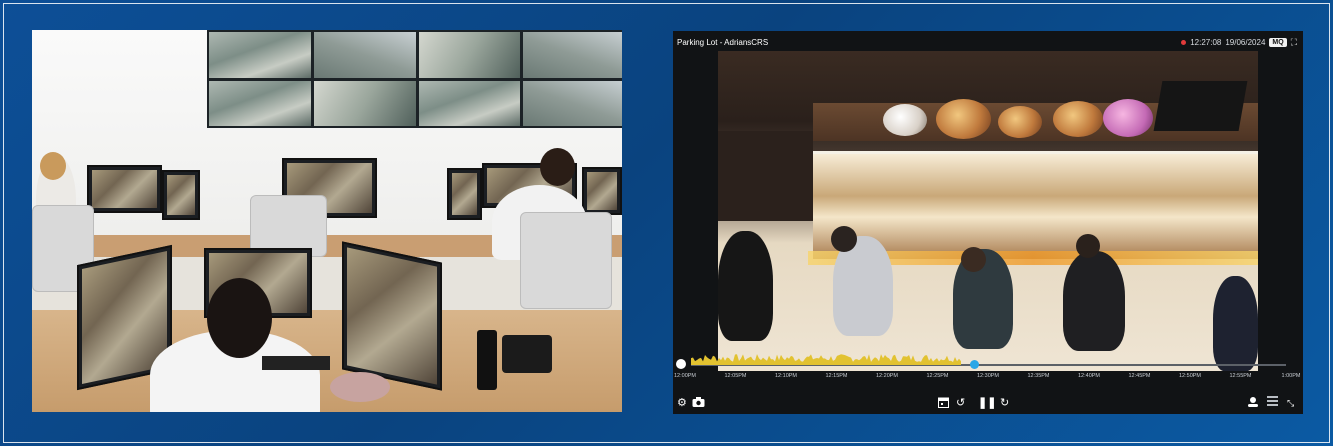 Image resolution: width=1333 pixels, height=446 pixels. Describe the element at coordinates (746, 42) in the screenshot. I see `site-name: AdriansCRS` at that location.